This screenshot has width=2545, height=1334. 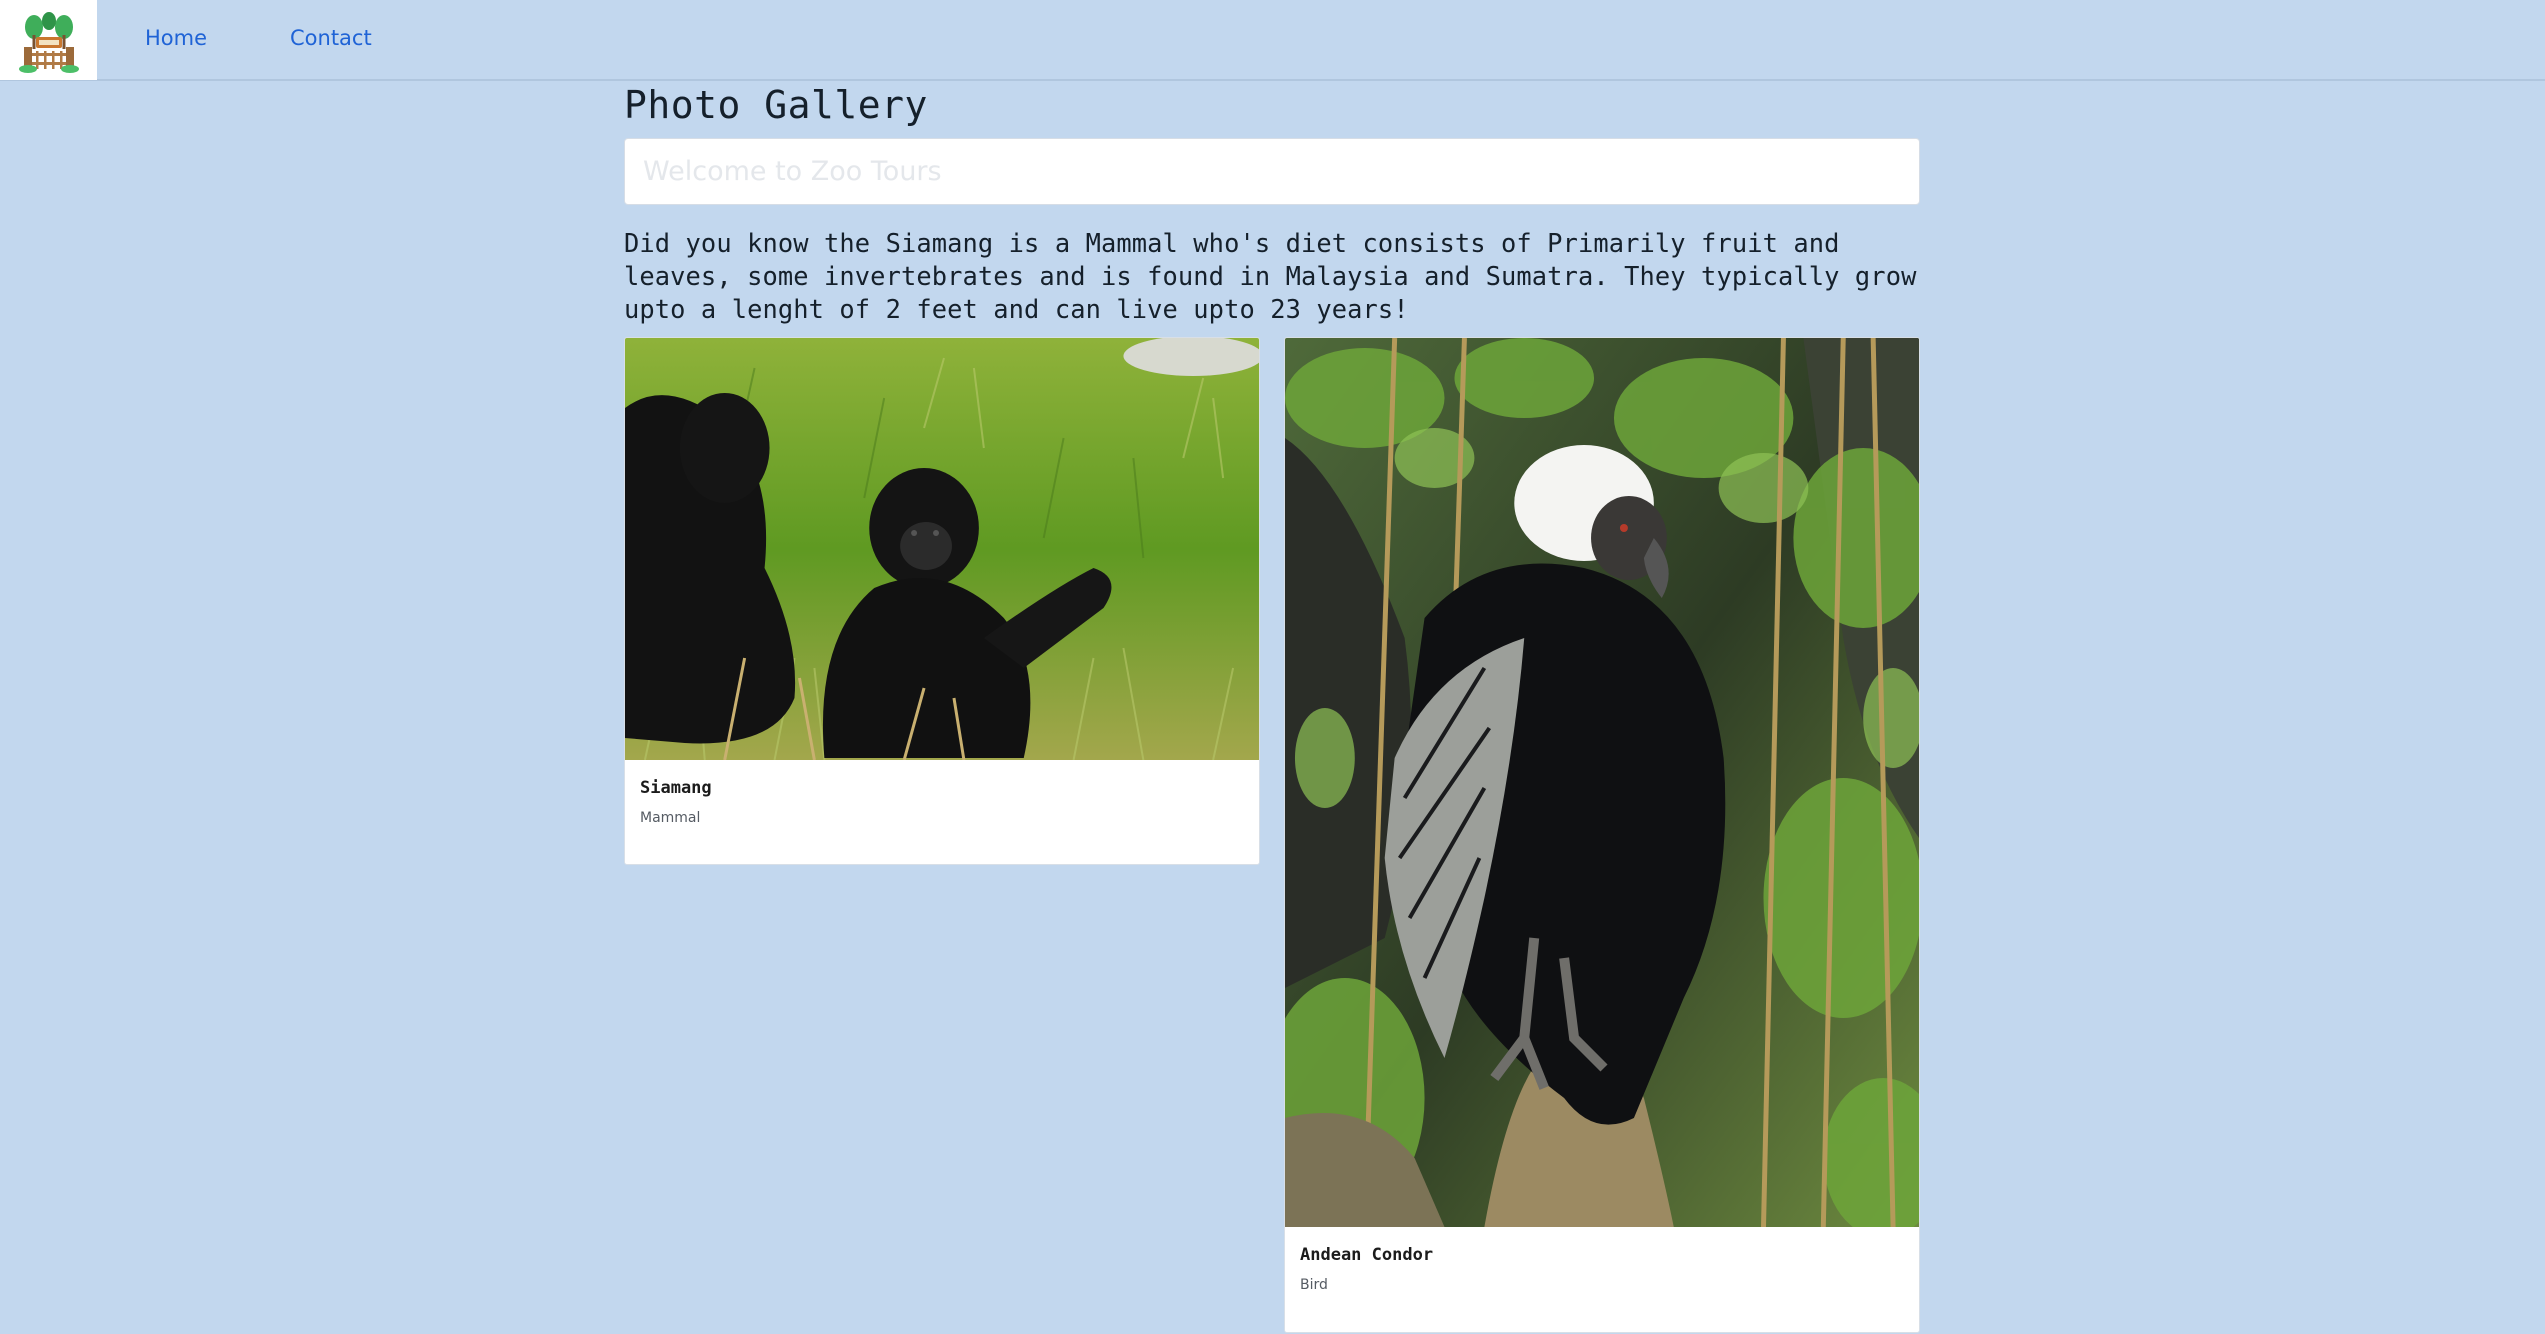 I want to click on gallery-card-siamang: Siamang Mammal, so click(x=942, y=601).